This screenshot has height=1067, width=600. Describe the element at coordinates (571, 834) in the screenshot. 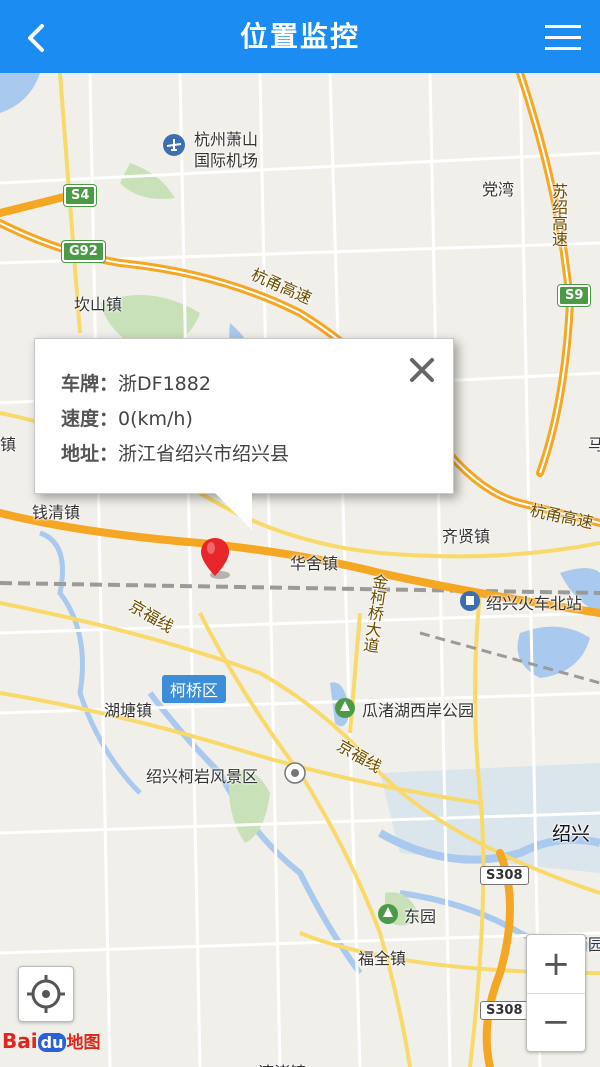

I see `map-label: 绍兴` at that location.